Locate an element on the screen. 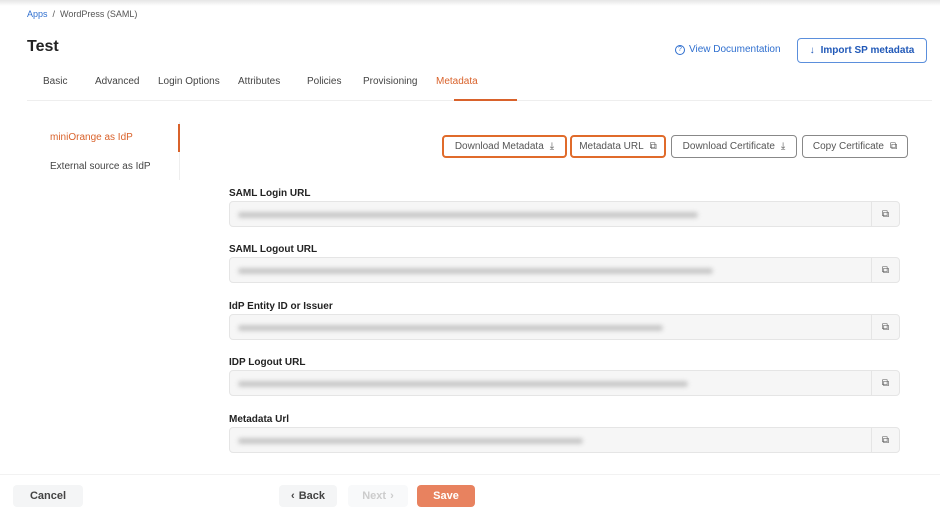 The width and height of the screenshot is (940, 511). idp-logout-url-field: ⧉ is located at coordinates (564, 383).